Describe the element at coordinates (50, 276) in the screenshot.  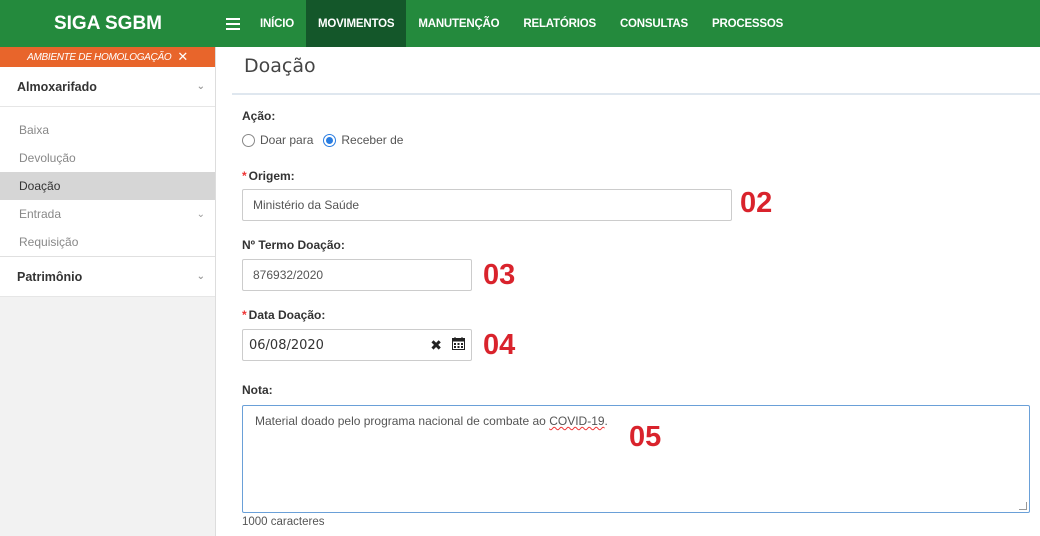
I see `sidebar-item-label: Patrimônio` at that location.